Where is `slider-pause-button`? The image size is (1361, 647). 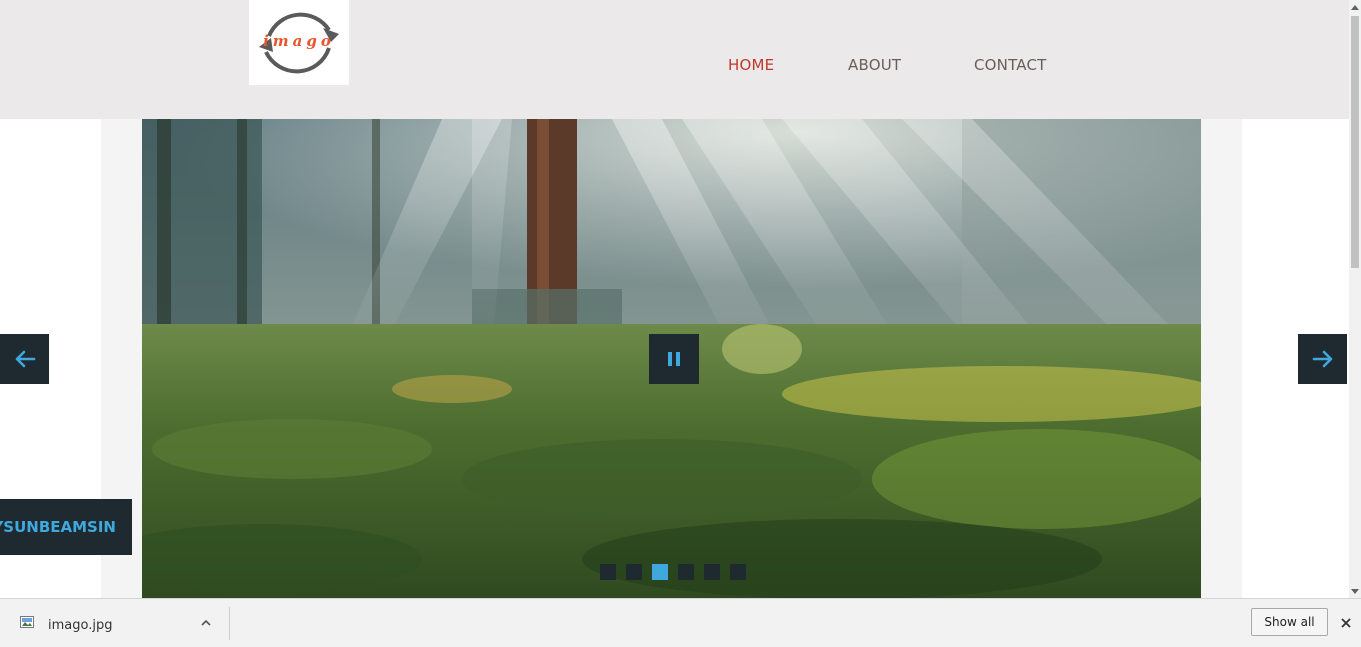 slider-pause-button is located at coordinates (674, 359).